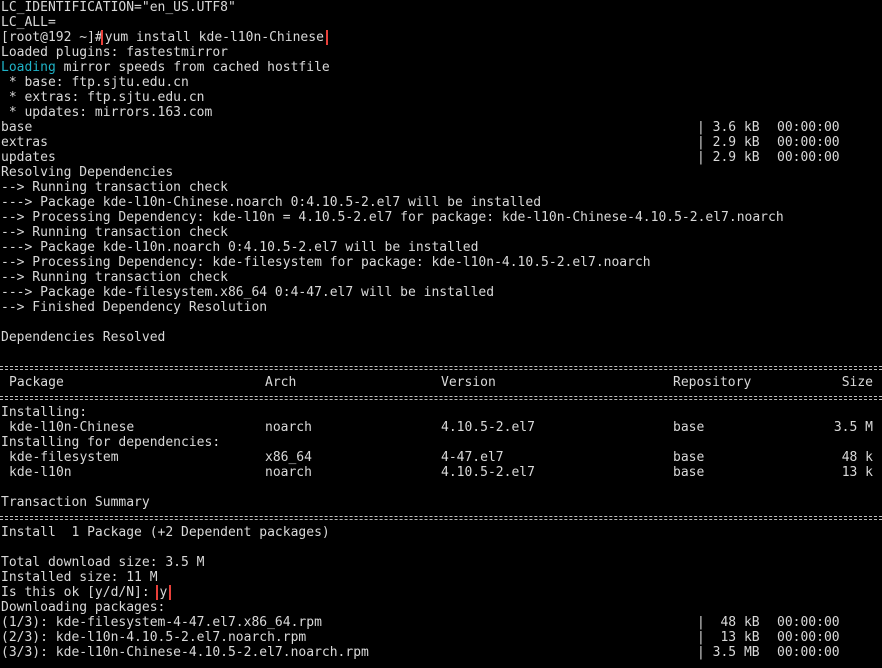  I want to click on mirror-line: * base: ftp.sjtu.edu.cn, so click(95, 82).